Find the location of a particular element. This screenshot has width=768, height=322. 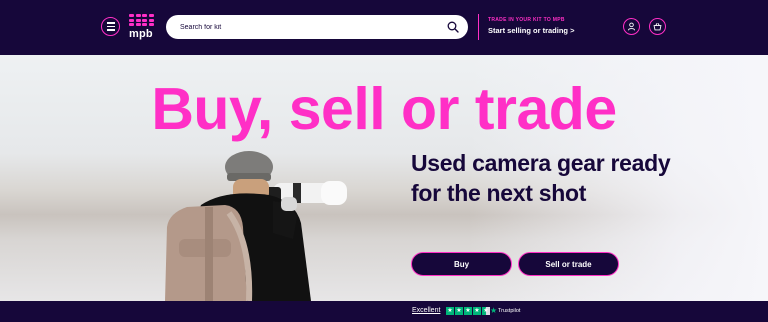

sell-or-trade-button: Sell or trade is located at coordinates (568, 264).